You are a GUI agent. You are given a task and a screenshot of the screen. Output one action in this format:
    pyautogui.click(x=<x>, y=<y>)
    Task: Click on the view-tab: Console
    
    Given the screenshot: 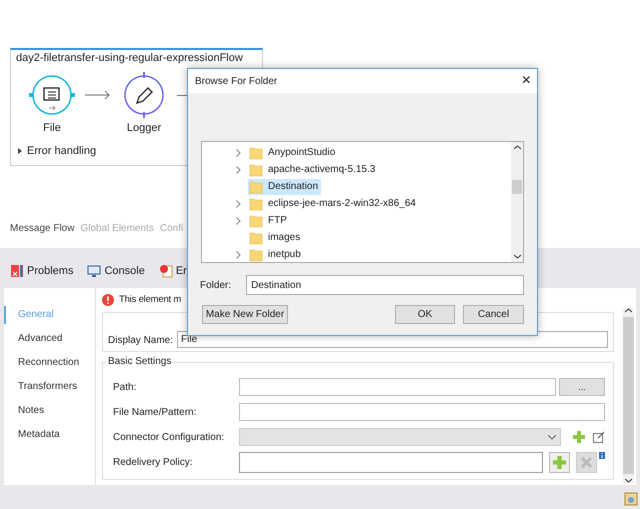 What is the action you would take?
    pyautogui.click(x=116, y=271)
    